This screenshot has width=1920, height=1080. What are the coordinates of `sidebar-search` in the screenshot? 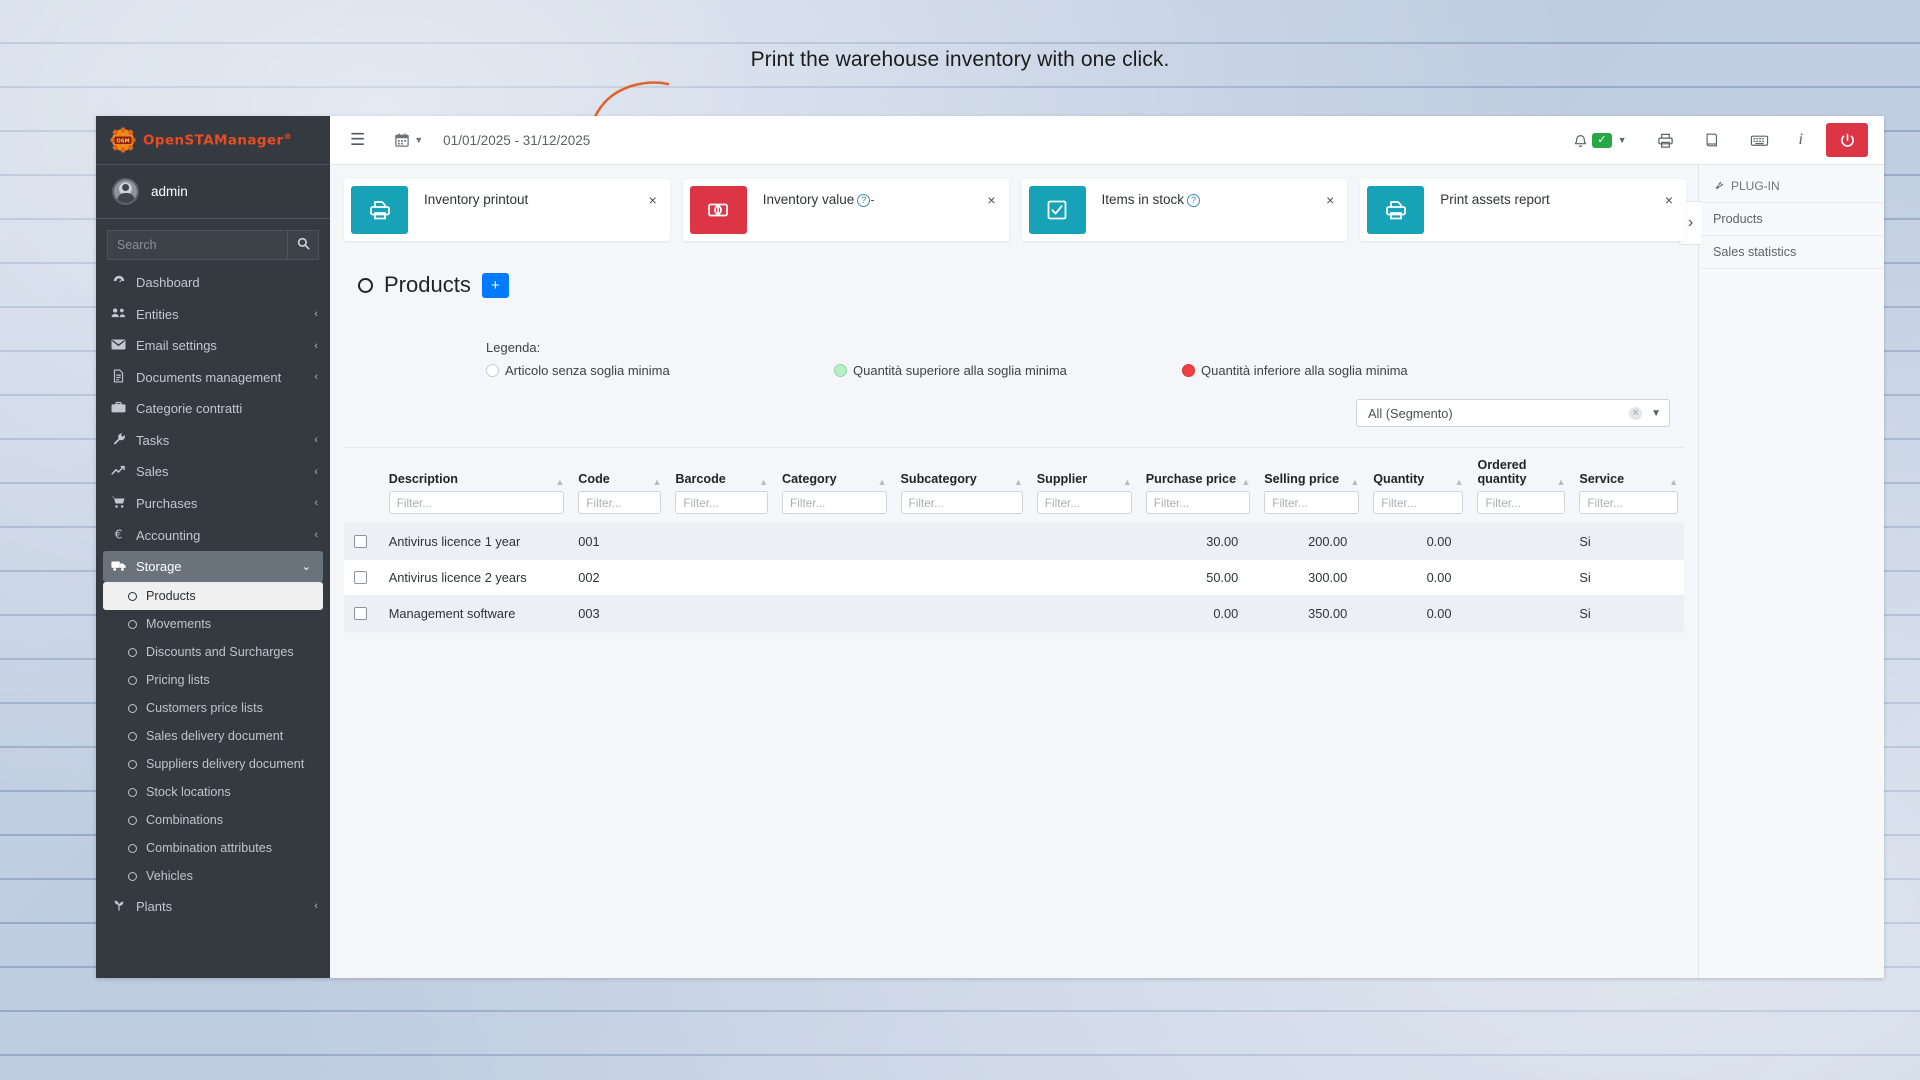 It's located at (213, 245).